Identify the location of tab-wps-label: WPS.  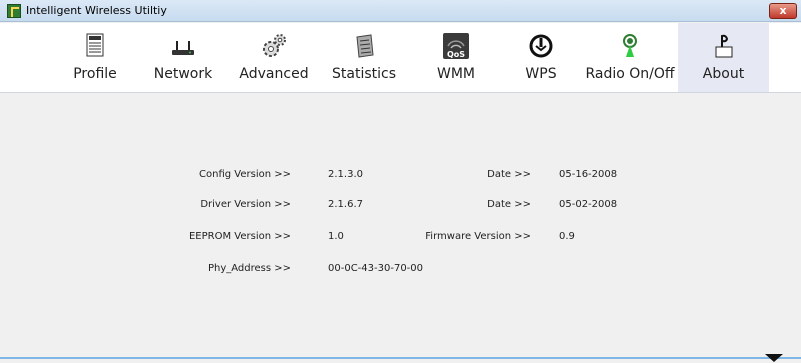
(541, 74).